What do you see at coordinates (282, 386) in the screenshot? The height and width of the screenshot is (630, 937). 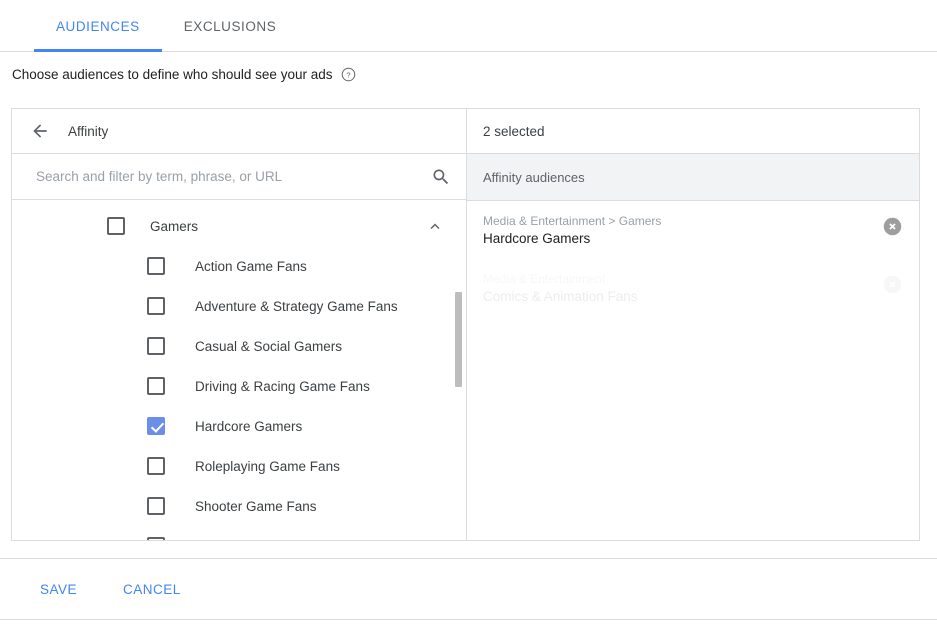 I see `list-item-label: Driving & Racing Game Fans` at bounding box center [282, 386].